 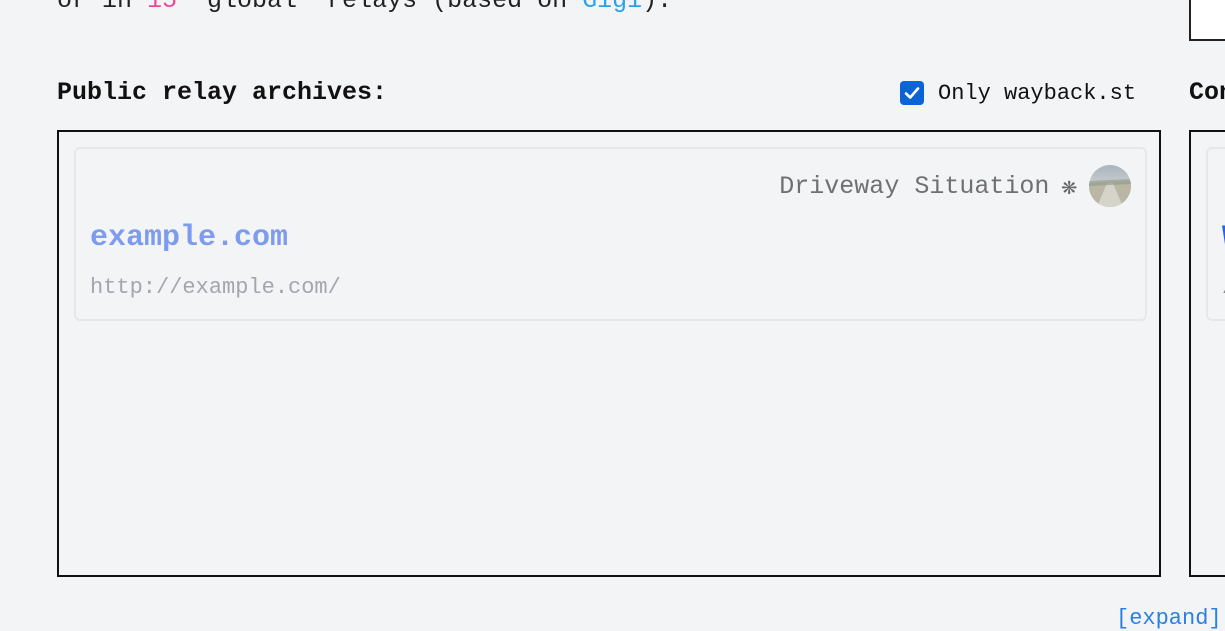 What do you see at coordinates (222, 92) in the screenshot?
I see `public-relay-archives-title: Public relay archives:` at bounding box center [222, 92].